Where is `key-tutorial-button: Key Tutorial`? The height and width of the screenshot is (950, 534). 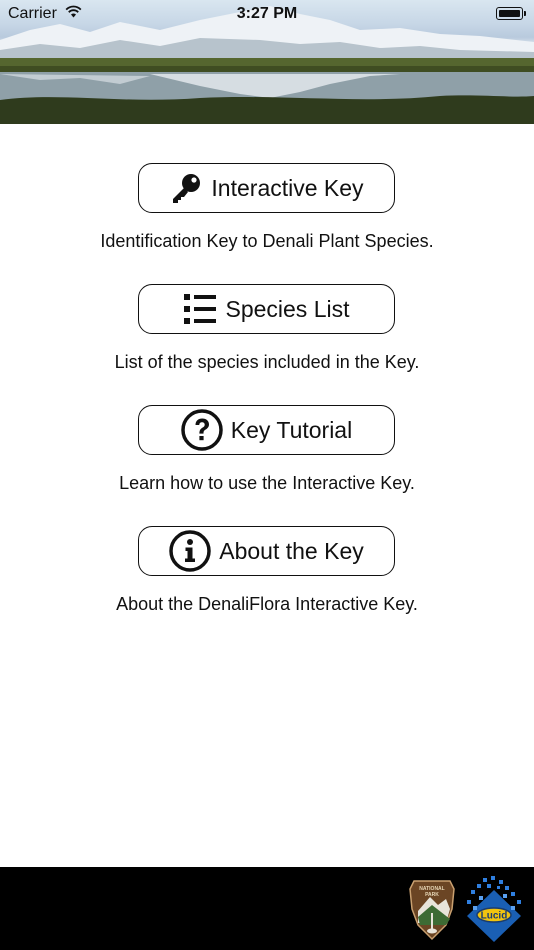
key-tutorial-button: Key Tutorial is located at coordinates (266, 430).